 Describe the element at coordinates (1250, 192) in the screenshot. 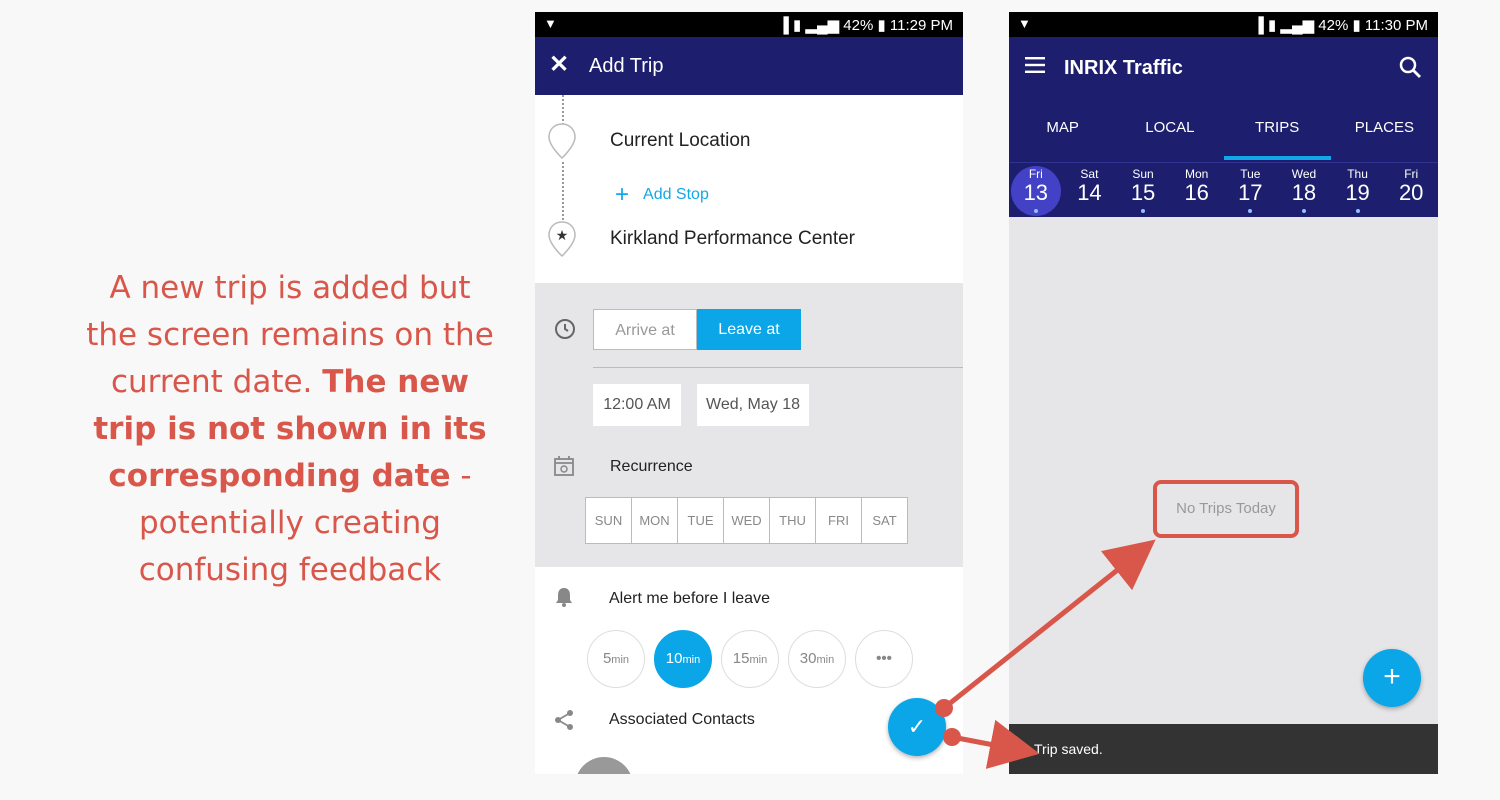

I see `date-num: 17` at that location.